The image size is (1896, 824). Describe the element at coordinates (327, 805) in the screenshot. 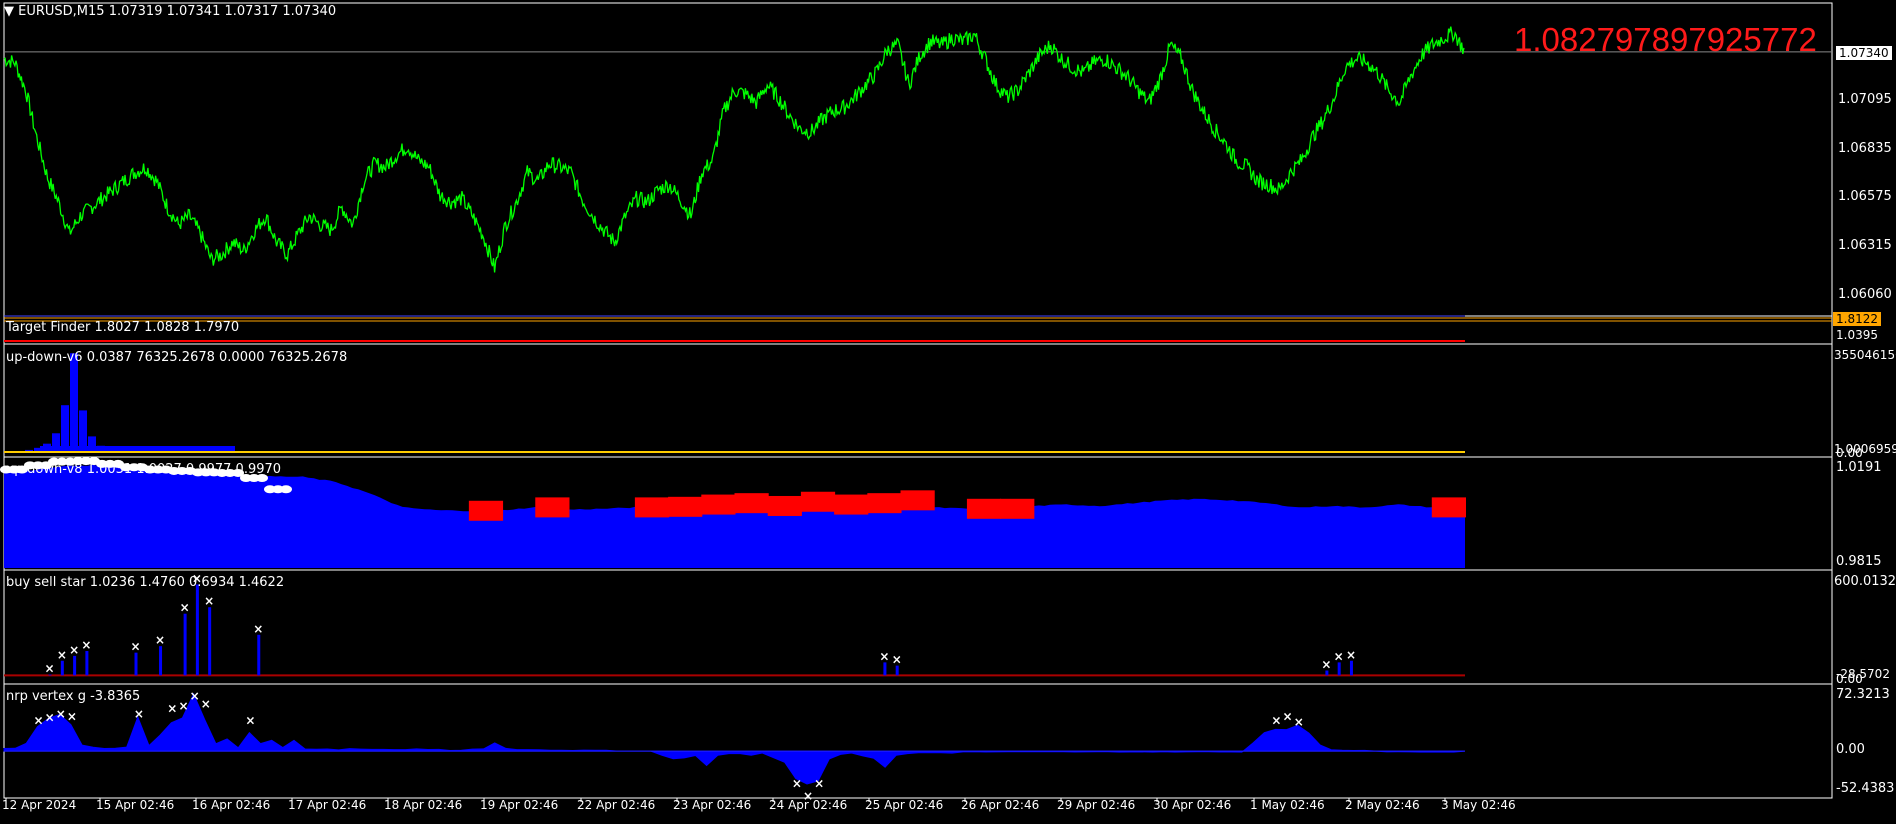

I see `time-axis-label: 17 Apr 02:46` at that location.